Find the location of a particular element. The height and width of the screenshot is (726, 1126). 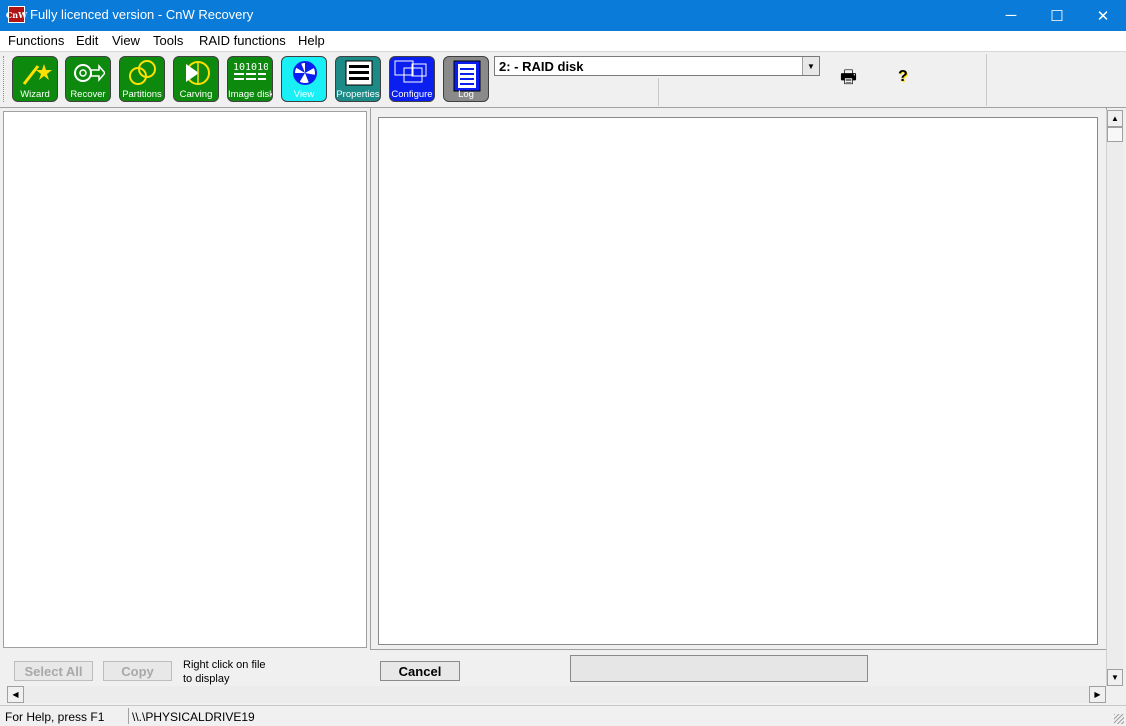

status-bar: For Help, press F1 \\.\PHYSICALDRIVE19 is located at coordinates (563, 715).